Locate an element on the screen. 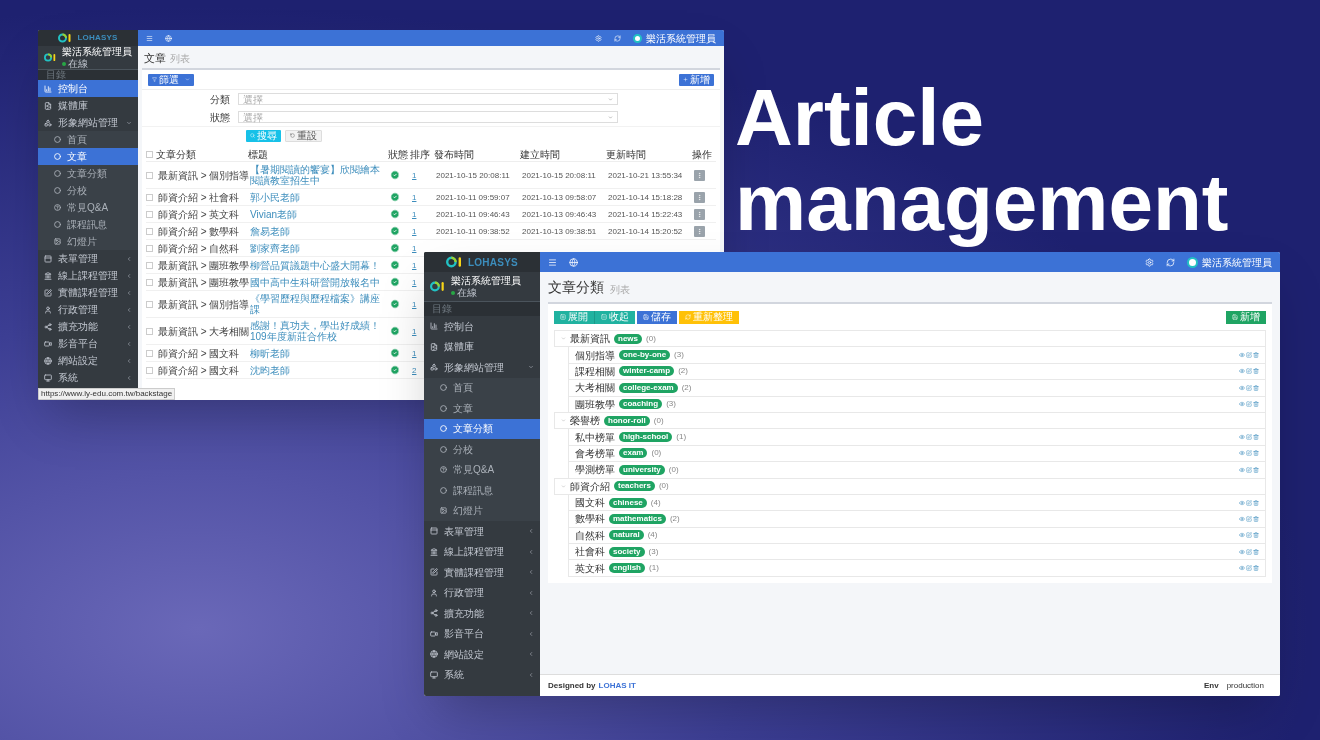 The image size is (1320, 740). filter-button: 篩選 is located at coordinates (171, 79).